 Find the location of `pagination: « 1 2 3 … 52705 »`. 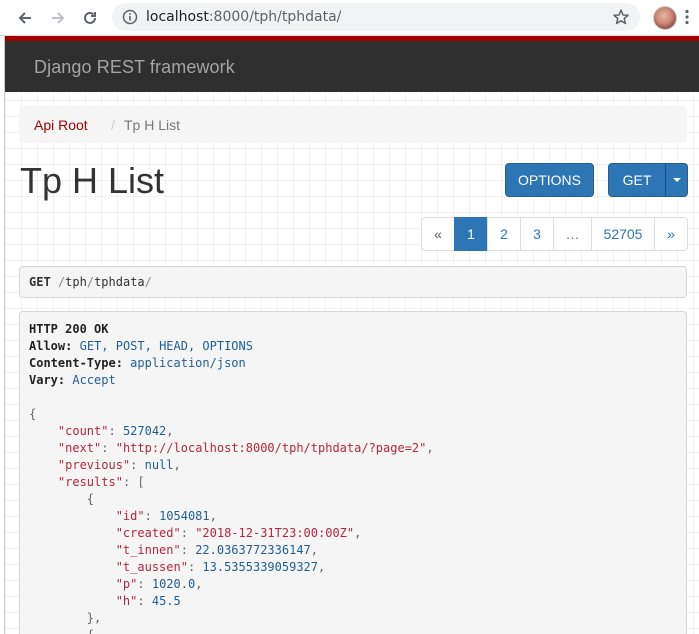

pagination: « 1 2 3 … 52705 » is located at coordinates (554, 234).